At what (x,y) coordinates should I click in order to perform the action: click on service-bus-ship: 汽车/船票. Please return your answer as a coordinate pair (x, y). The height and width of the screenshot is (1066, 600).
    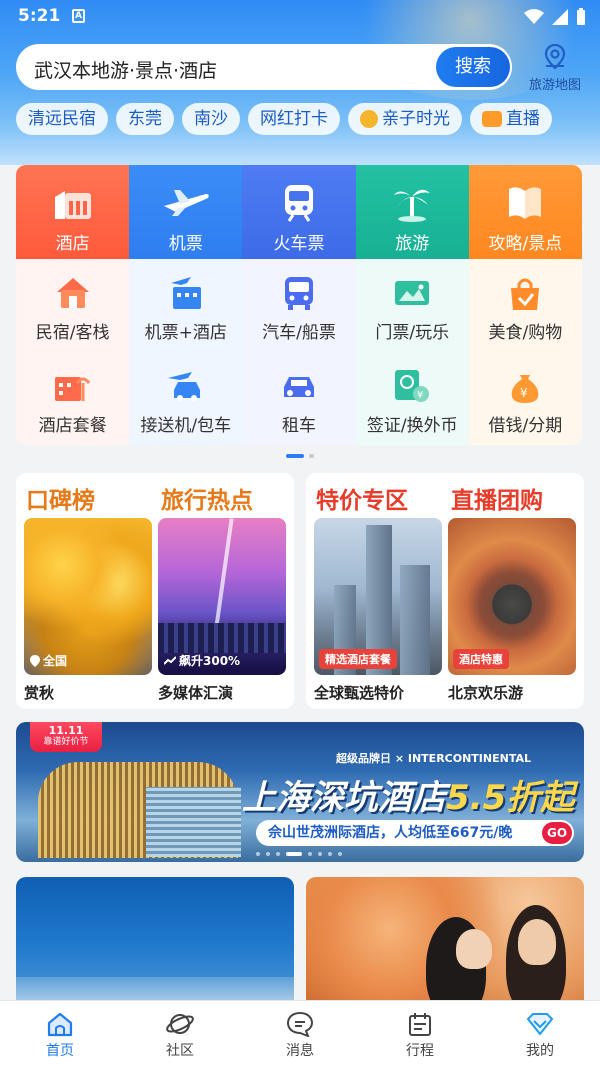
    Looking at the image, I should click on (299, 305).